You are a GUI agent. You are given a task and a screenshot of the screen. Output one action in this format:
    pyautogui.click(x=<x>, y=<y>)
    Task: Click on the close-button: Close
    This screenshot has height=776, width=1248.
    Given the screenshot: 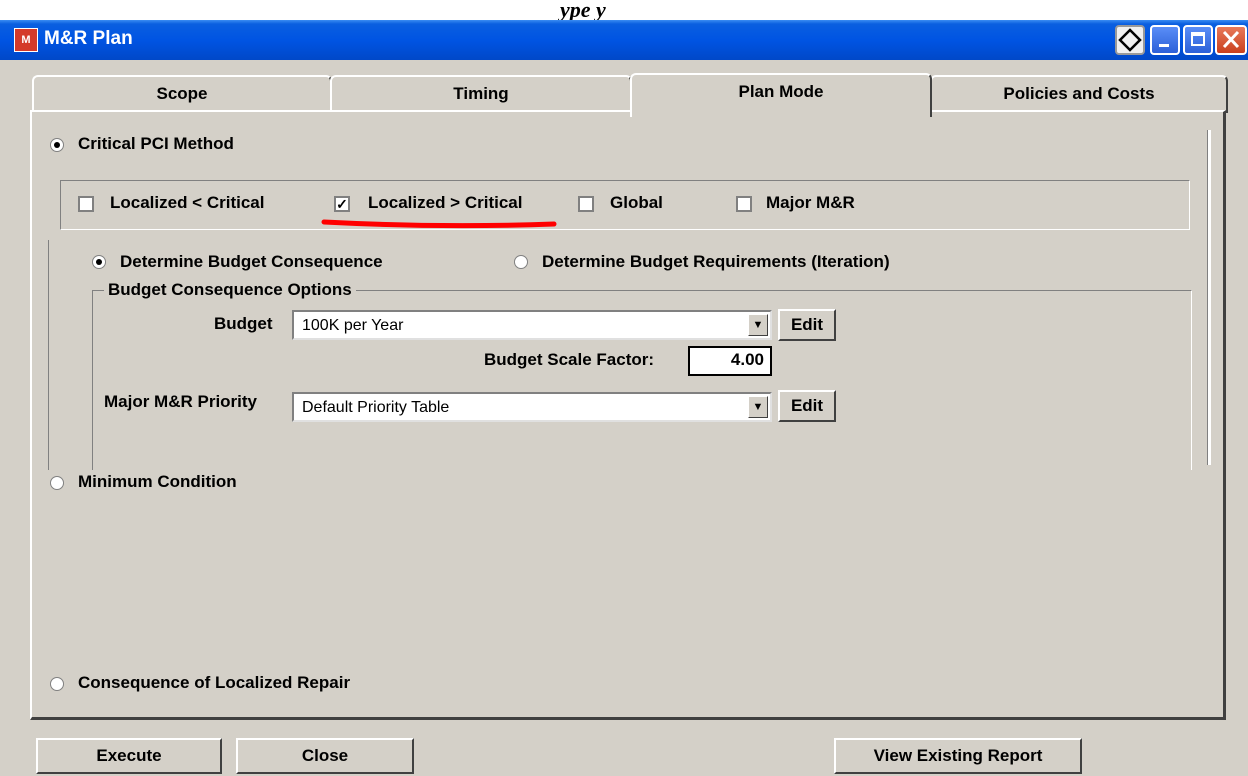 What is the action you would take?
    pyautogui.click(x=325, y=756)
    